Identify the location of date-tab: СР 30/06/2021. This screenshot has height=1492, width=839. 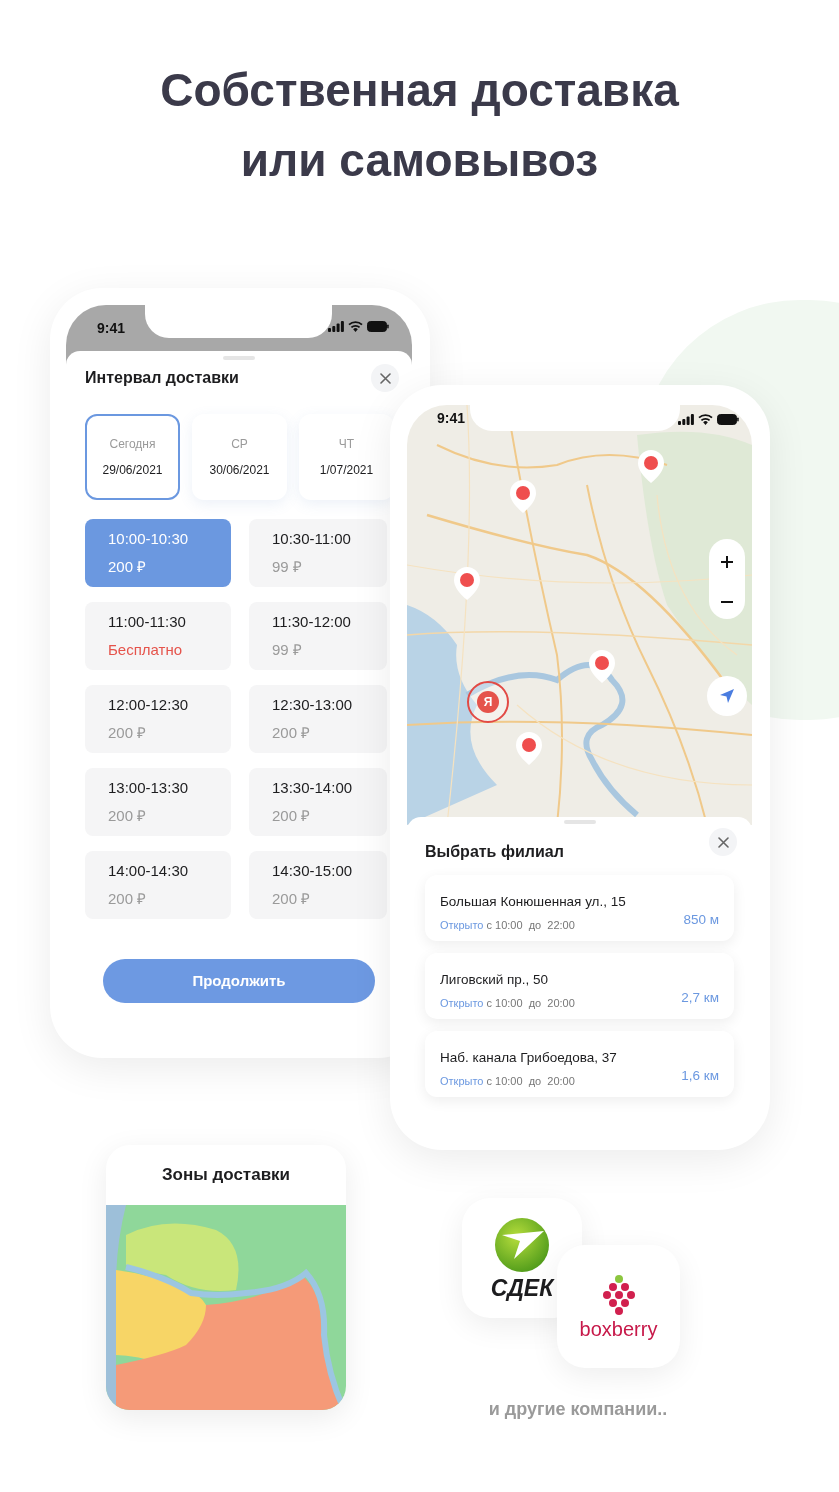
(239, 457).